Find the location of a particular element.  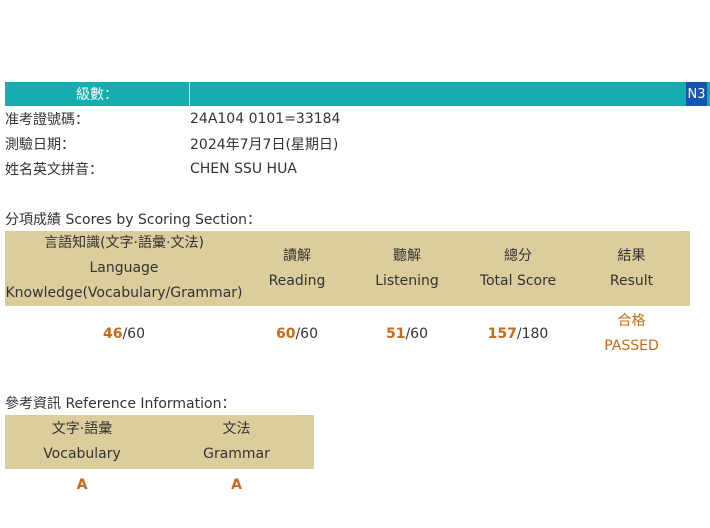

header-listening-zh: 聽解 is located at coordinates (407, 255).